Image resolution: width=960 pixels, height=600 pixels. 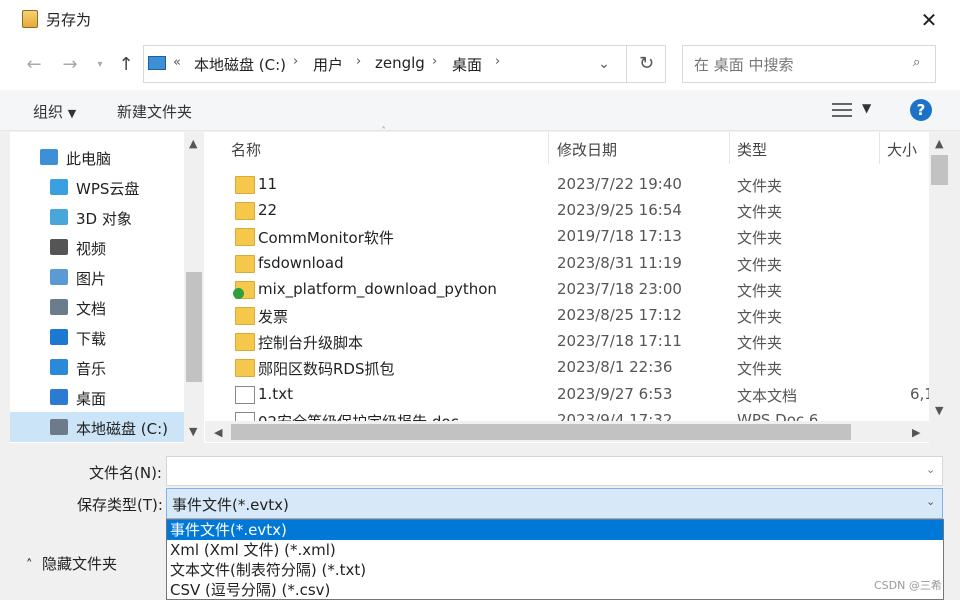 What do you see at coordinates (218, 432) in the screenshot?
I see `scroll-left-icon: ◀` at bounding box center [218, 432].